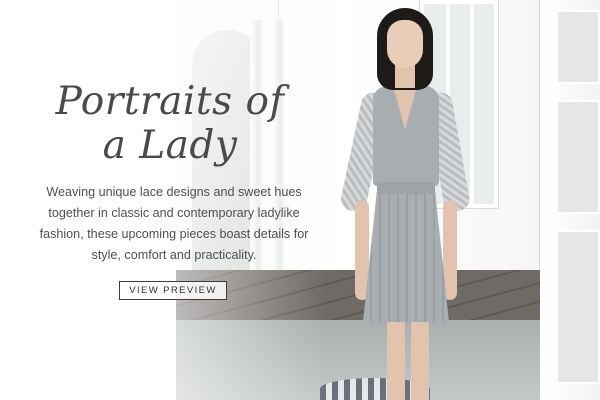  Describe the element at coordinates (170, 101) in the screenshot. I see `banner-title-line-1: Portraits of` at that location.